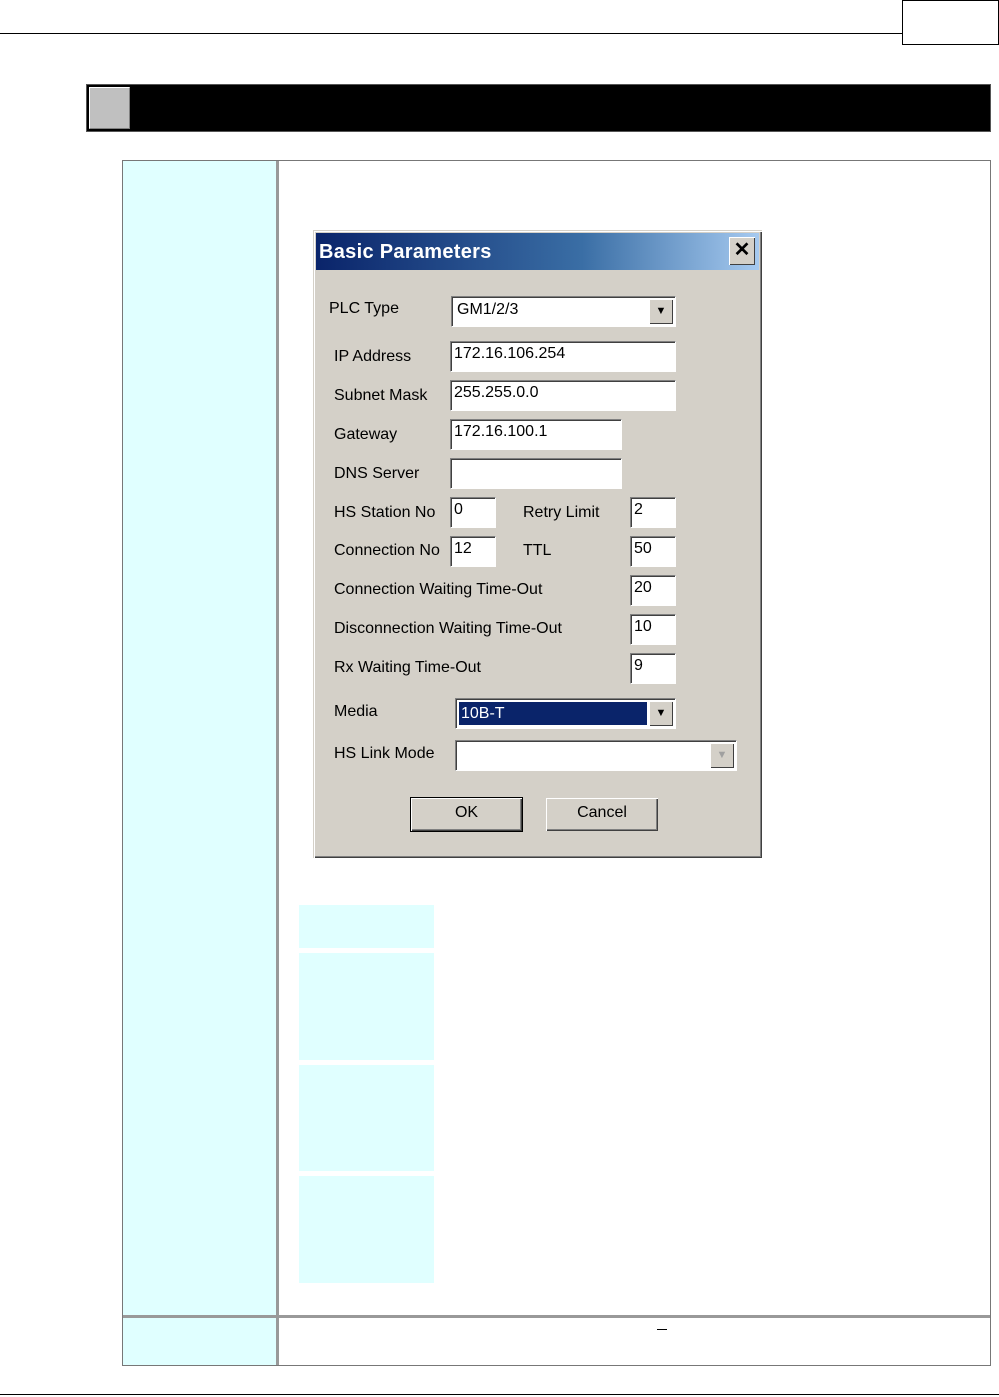 The height and width of the screenshot is (1397, 999). What do you see at coordinates (451, 33) in the screenshot?
I see `header-rule` at bounding box center [451, 33].